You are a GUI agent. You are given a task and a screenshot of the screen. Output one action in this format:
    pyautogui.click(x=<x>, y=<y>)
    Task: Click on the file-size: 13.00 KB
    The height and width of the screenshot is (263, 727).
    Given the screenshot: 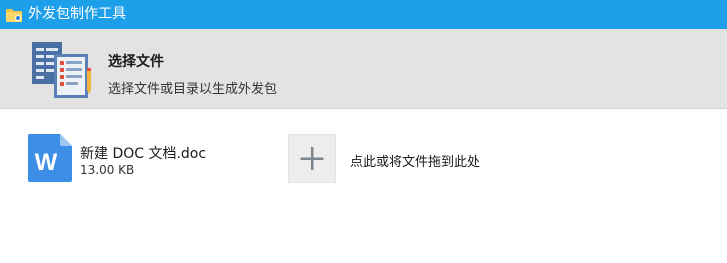 What is the action you would take?
    pyautogui.click(x=107, y=170)
    